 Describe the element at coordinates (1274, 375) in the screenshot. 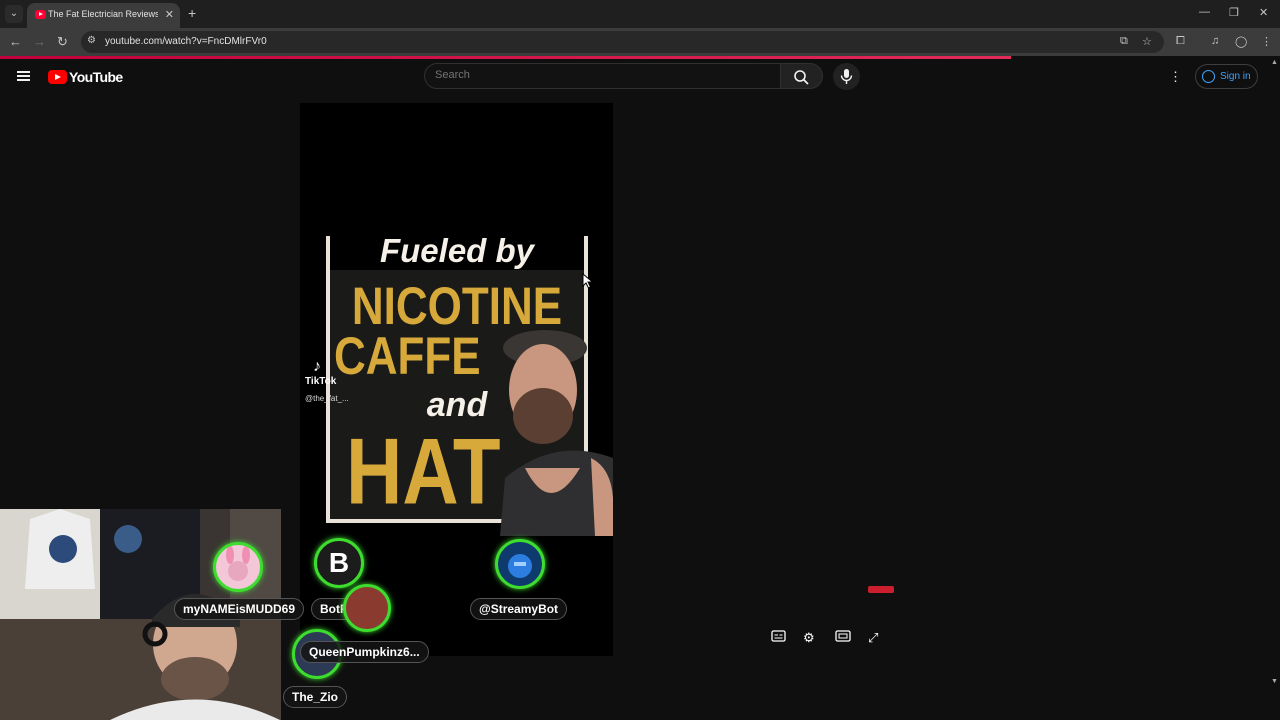

I see `page-scrollbar: ▲` at that location.